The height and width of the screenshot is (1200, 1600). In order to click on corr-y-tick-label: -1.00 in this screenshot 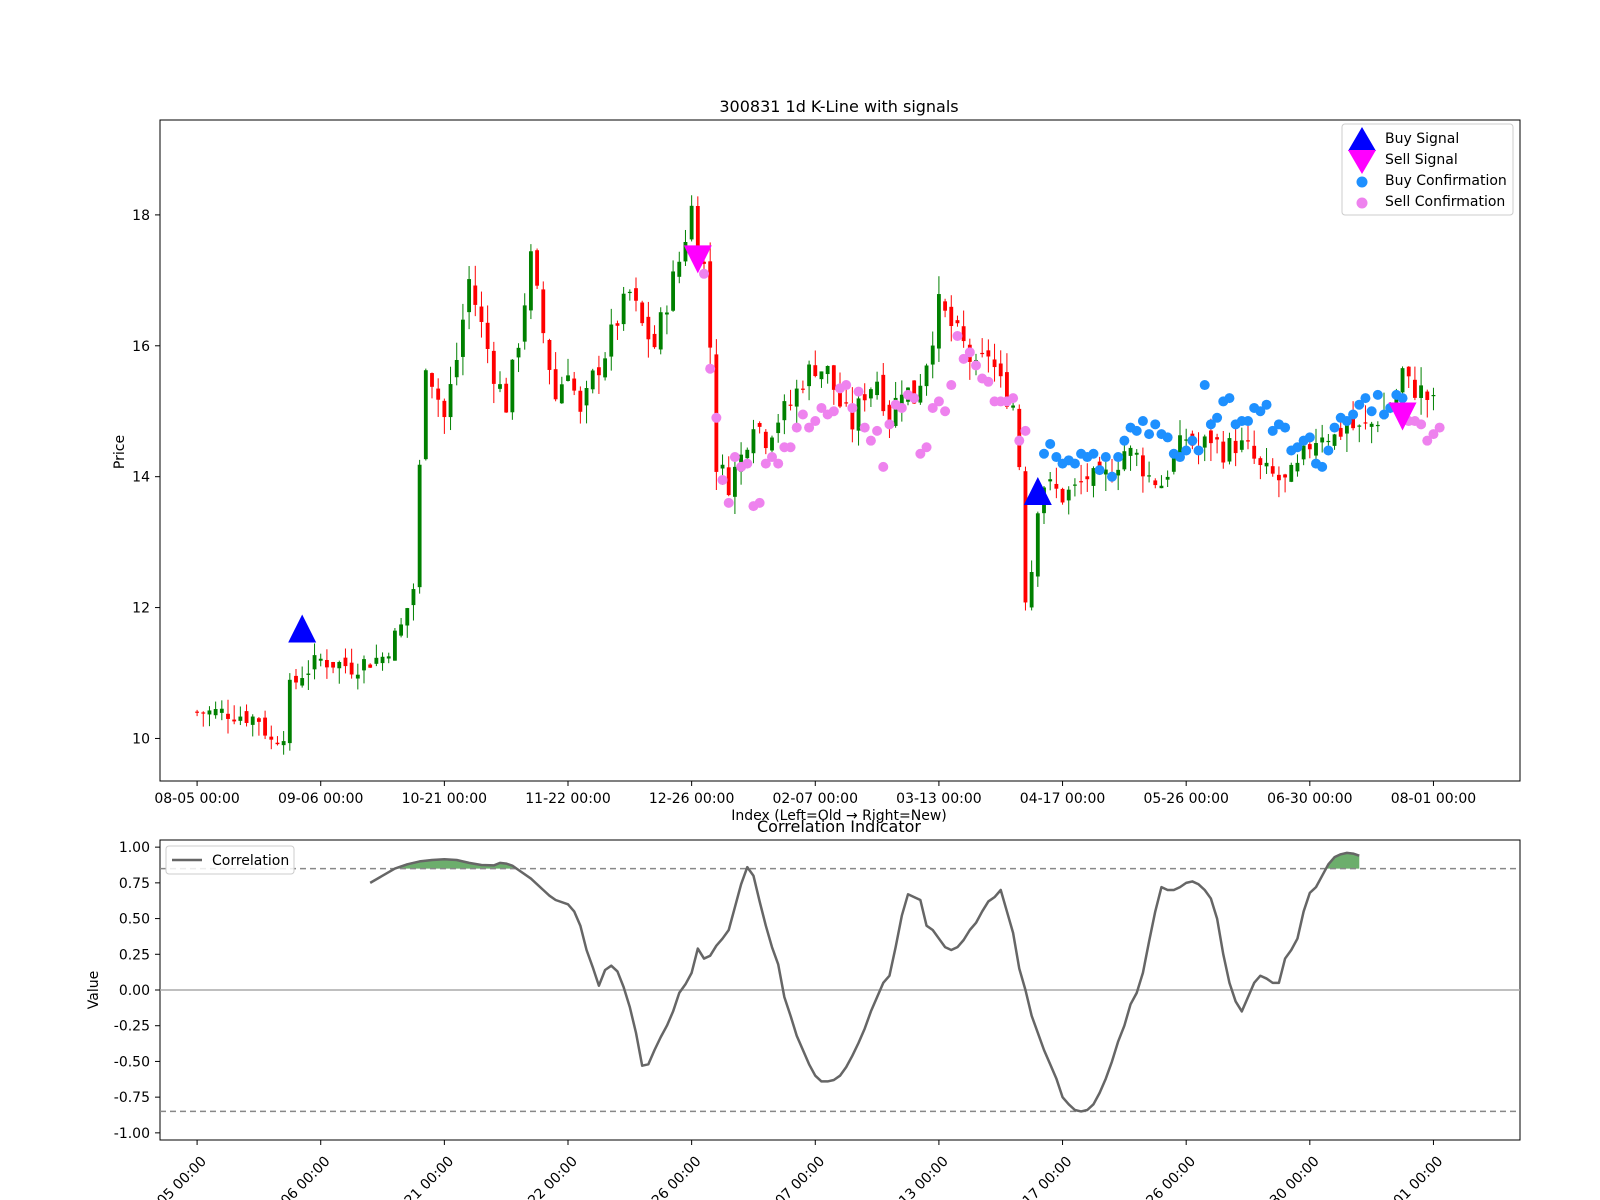, I will do `click(132, 1134)`.